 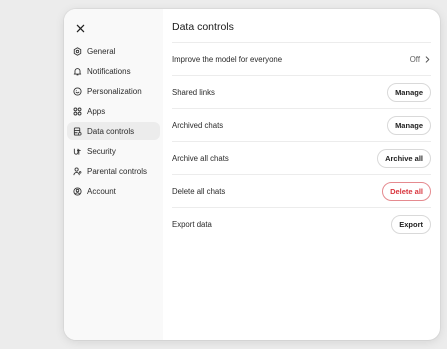 I want to click on sidebar-item-label: Personalization, so click(x=114, y=91).